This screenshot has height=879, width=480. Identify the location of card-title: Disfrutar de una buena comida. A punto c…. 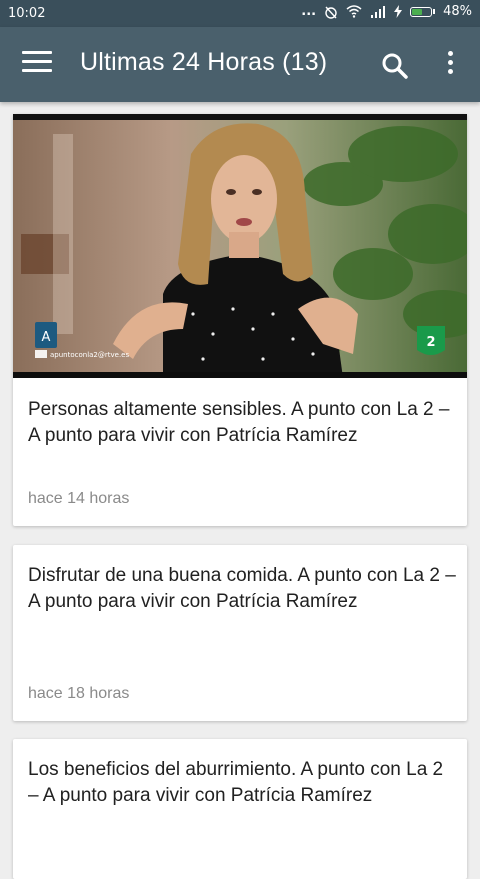
(242, 588).